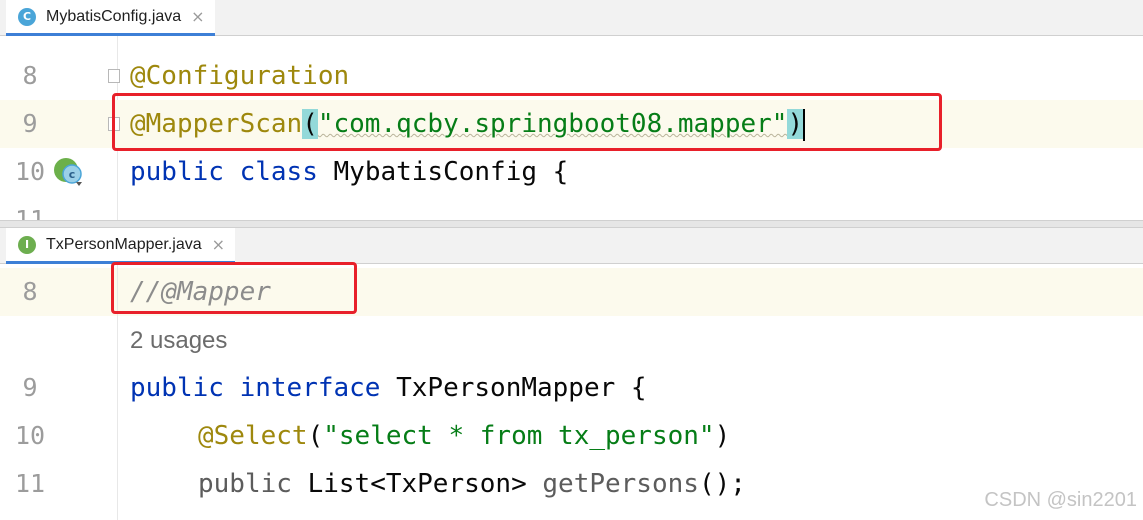 This screenshot has width=1143, height=520. I want to click on code-text: public class MybatisConfig {, so click(349, 172).